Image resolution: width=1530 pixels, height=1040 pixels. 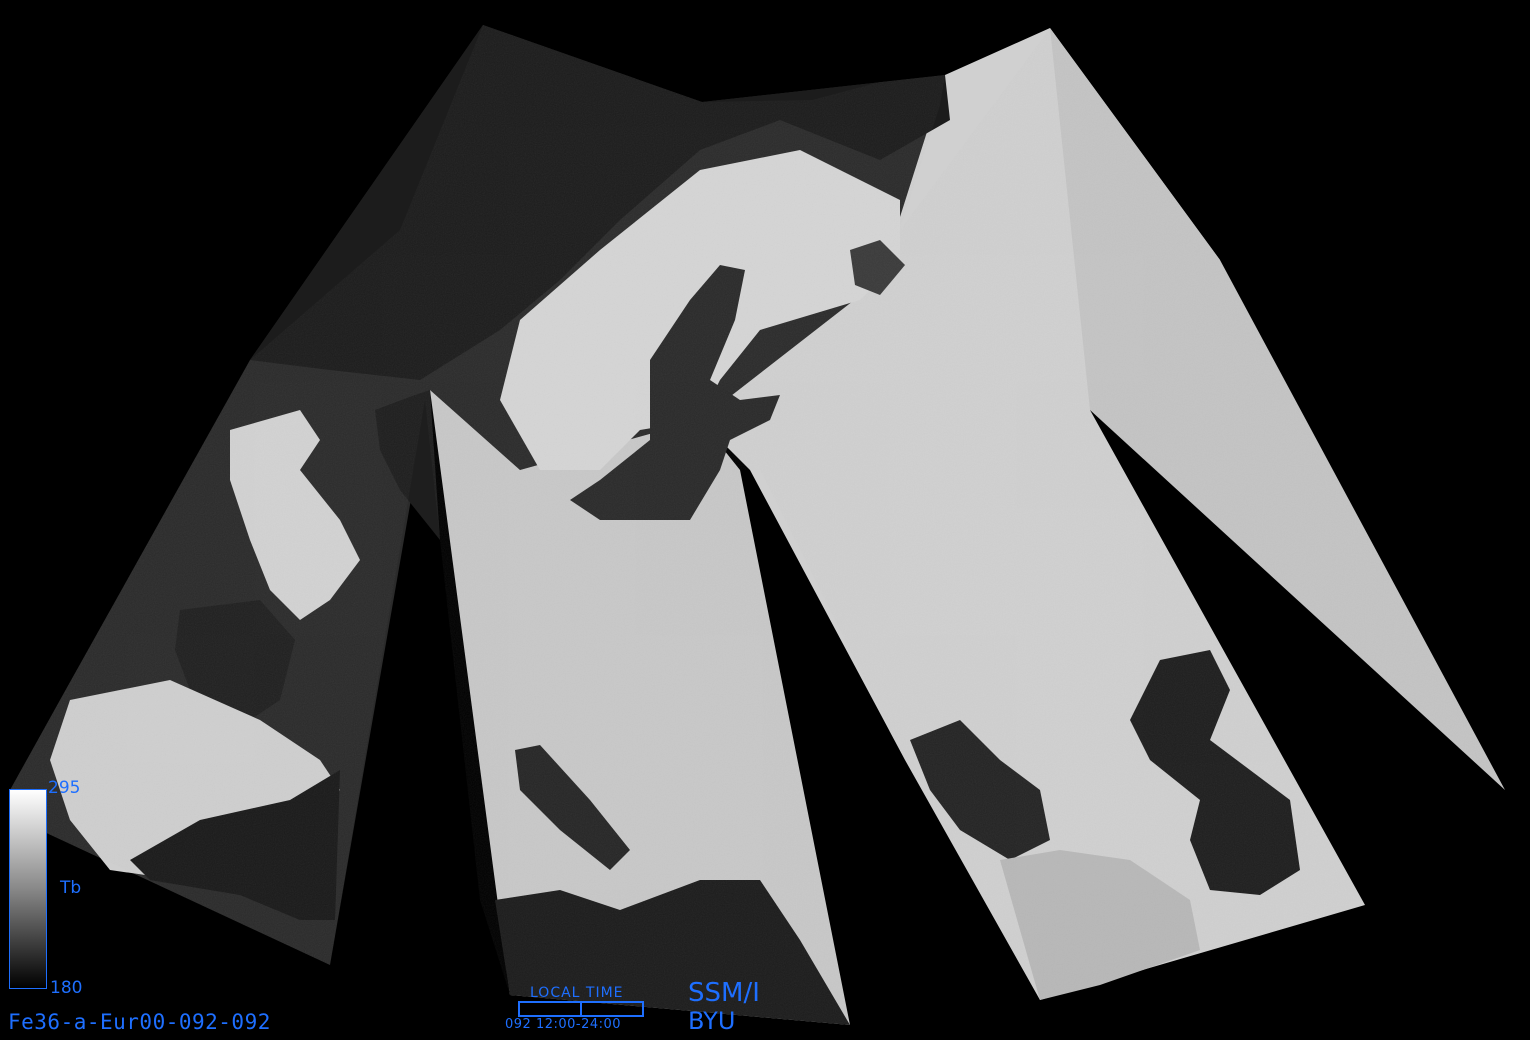 I want to click on sensor-label: SSM/I, so click(x=724, y=993).